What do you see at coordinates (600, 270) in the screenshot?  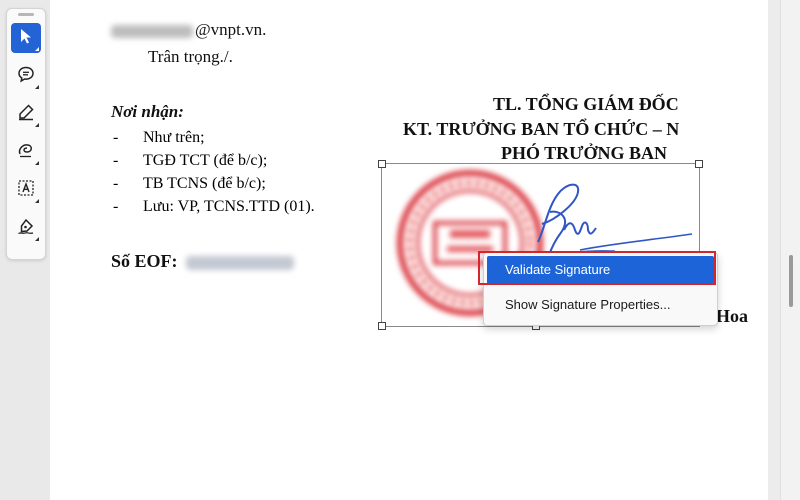 I see `validate-signature-menu-item: Validate Signature` at bounding box center [600, 270].